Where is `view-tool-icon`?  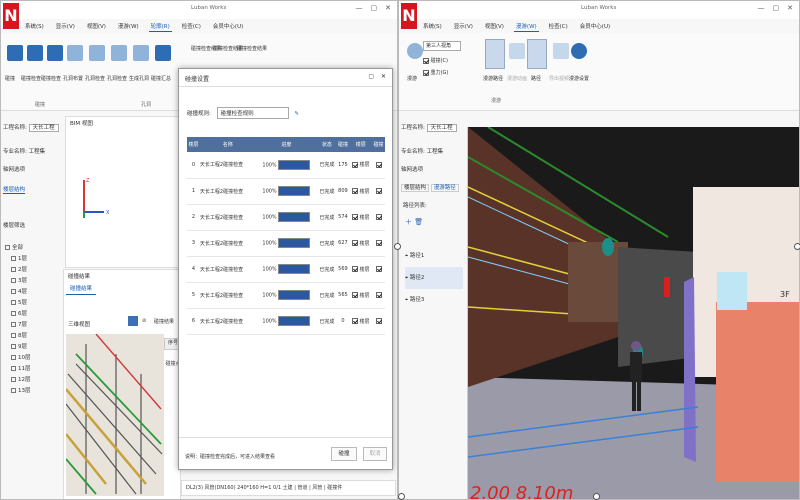 view-tool-icon is located at coordinates (133, 321).